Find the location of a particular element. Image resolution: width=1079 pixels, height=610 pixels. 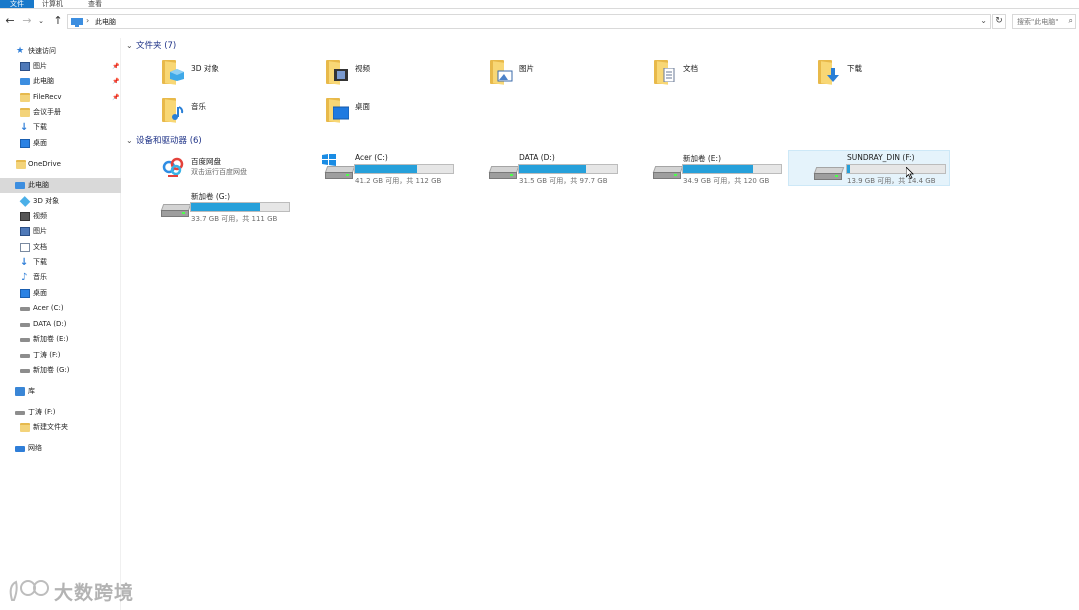

drive-tile-f: SUNDRAY_DIN (F:) 13.9 GB 可用，共 14.4 GB is located at coordinates (869, 168).